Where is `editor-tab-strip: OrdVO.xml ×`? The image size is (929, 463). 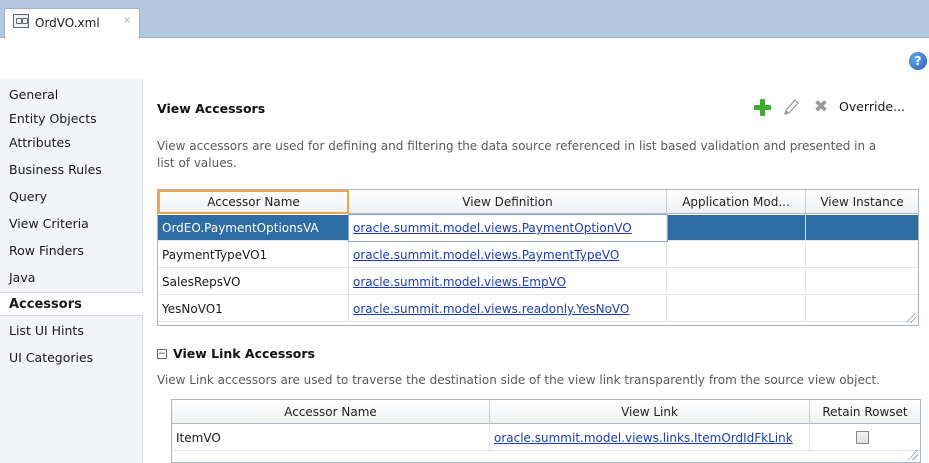 editor-tab-strip: OrdVO.xml × is located at coordinates (464, 19).